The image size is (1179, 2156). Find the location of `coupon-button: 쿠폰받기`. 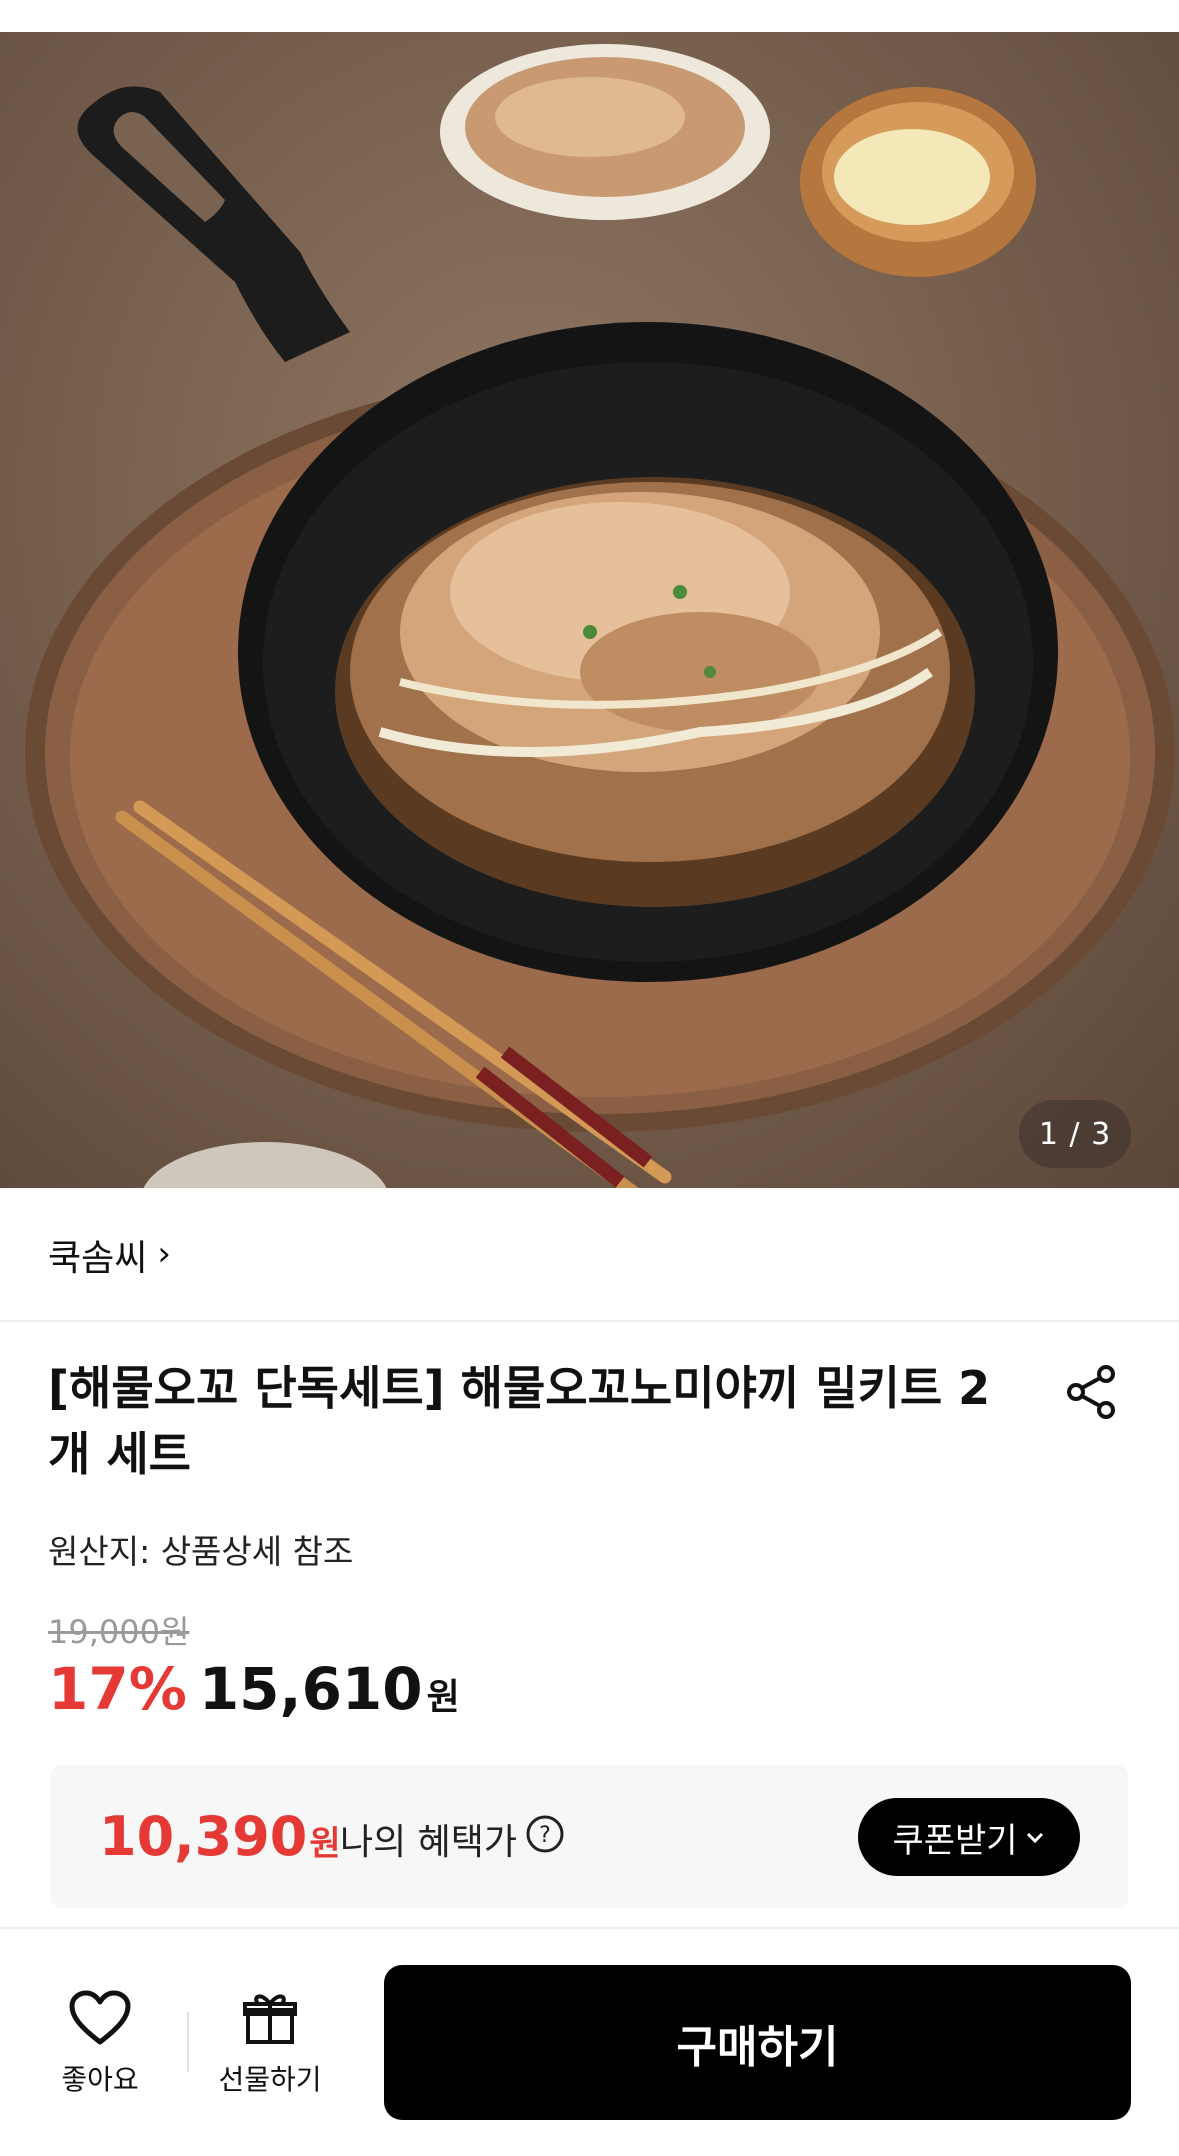

coupon-button: 쿠폰받기 is located at coordinates (969, 1837).